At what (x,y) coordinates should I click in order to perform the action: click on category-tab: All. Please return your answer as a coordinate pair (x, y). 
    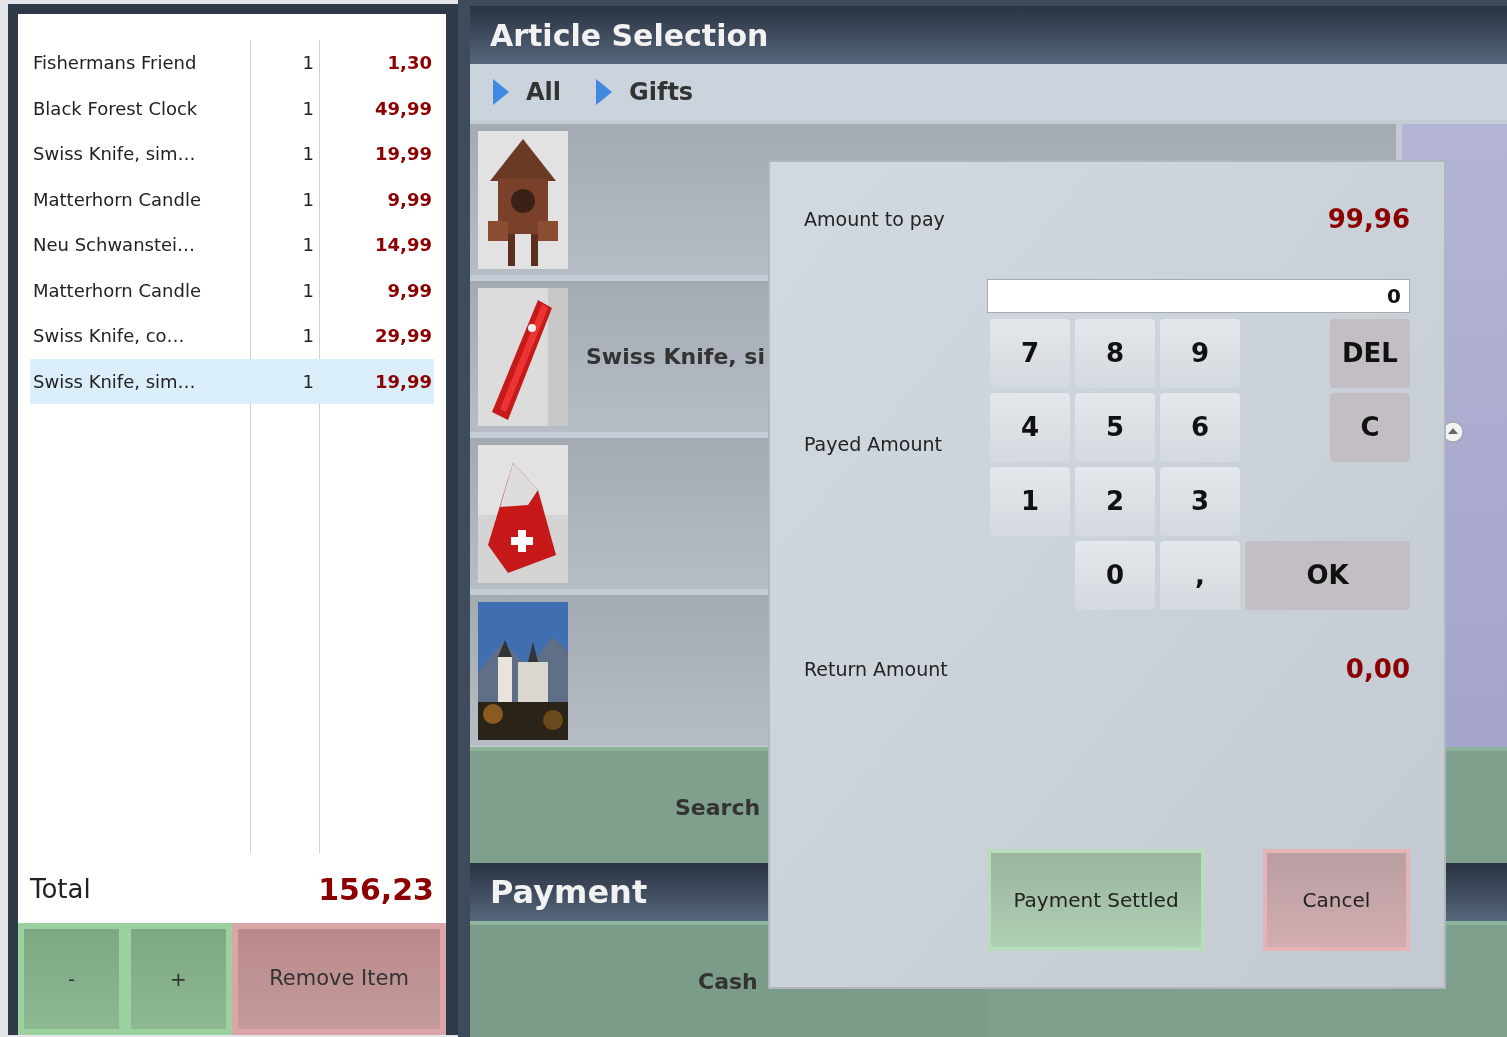
    Looking at the image, I should click on (527, 92).